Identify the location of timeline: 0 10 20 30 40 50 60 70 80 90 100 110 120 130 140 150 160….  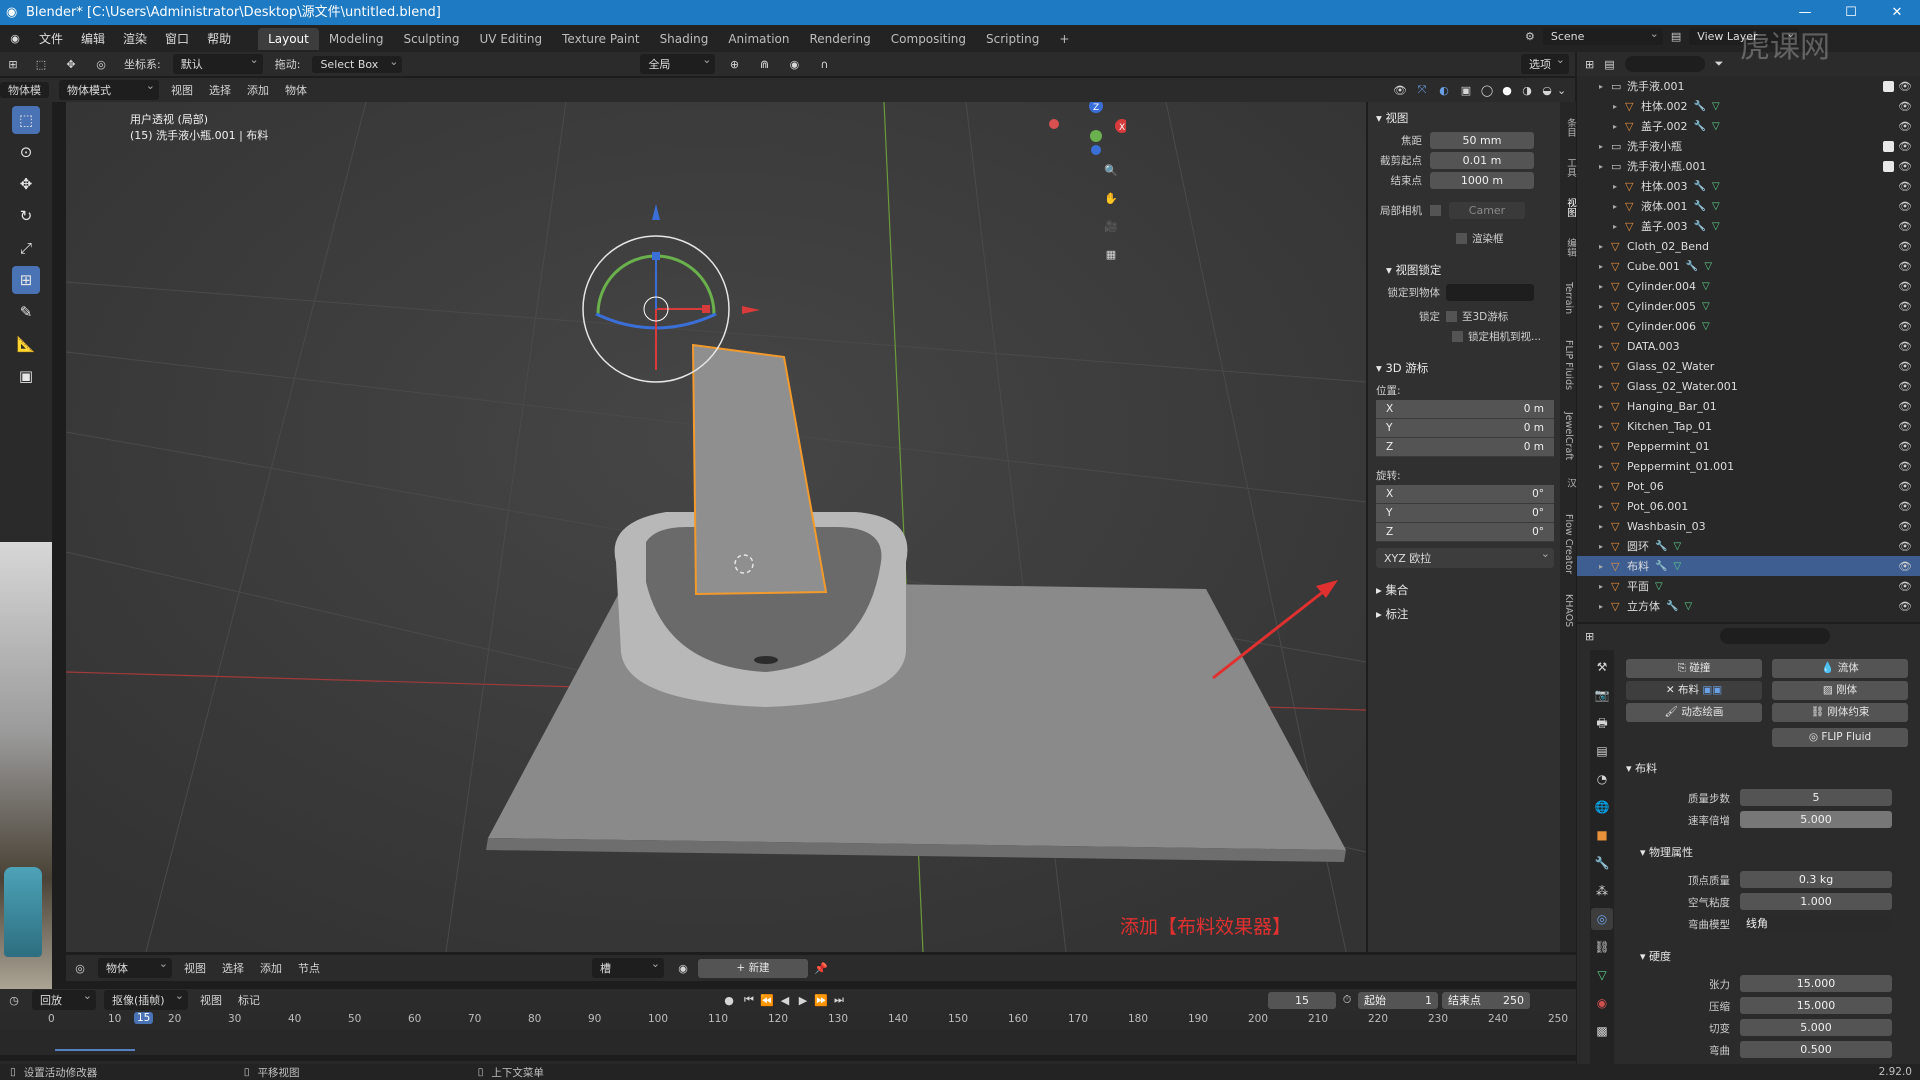
(788, 1037).